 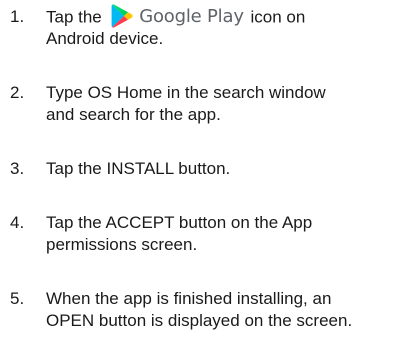 What do you see at coordinates (186, 92) in the screenshot?
I see `step-line: Type OS Home in the search window` at bounding box center [186, 92].